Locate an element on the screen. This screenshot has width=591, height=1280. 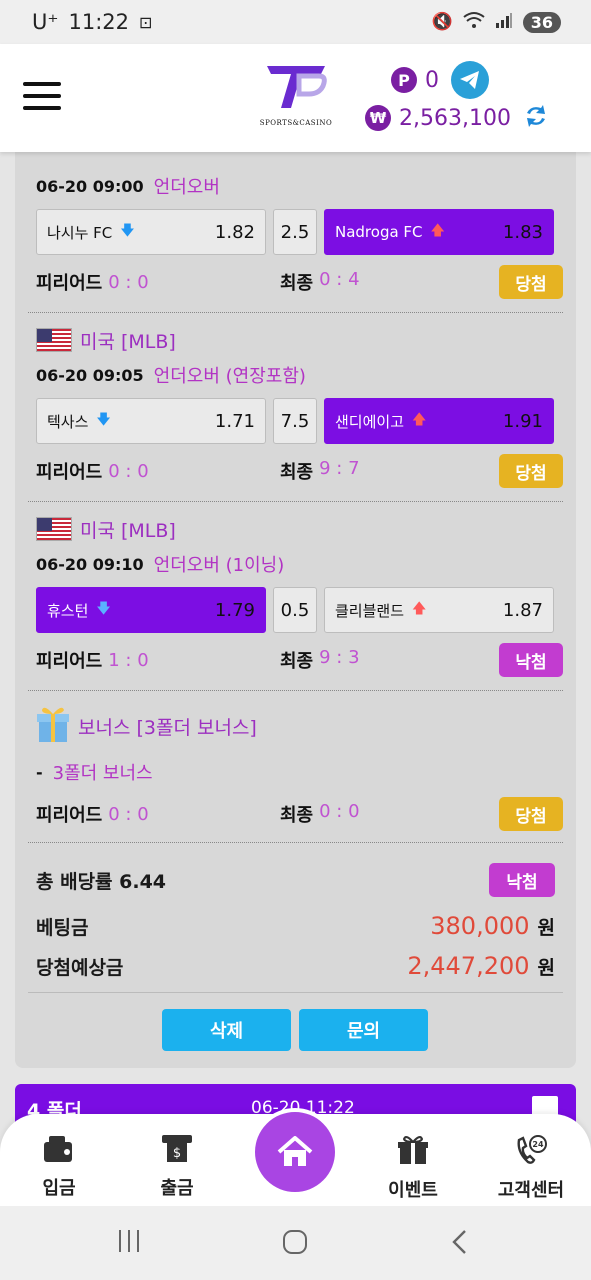
nav-event: 이벤트 is located at coordinates (413, 1168).